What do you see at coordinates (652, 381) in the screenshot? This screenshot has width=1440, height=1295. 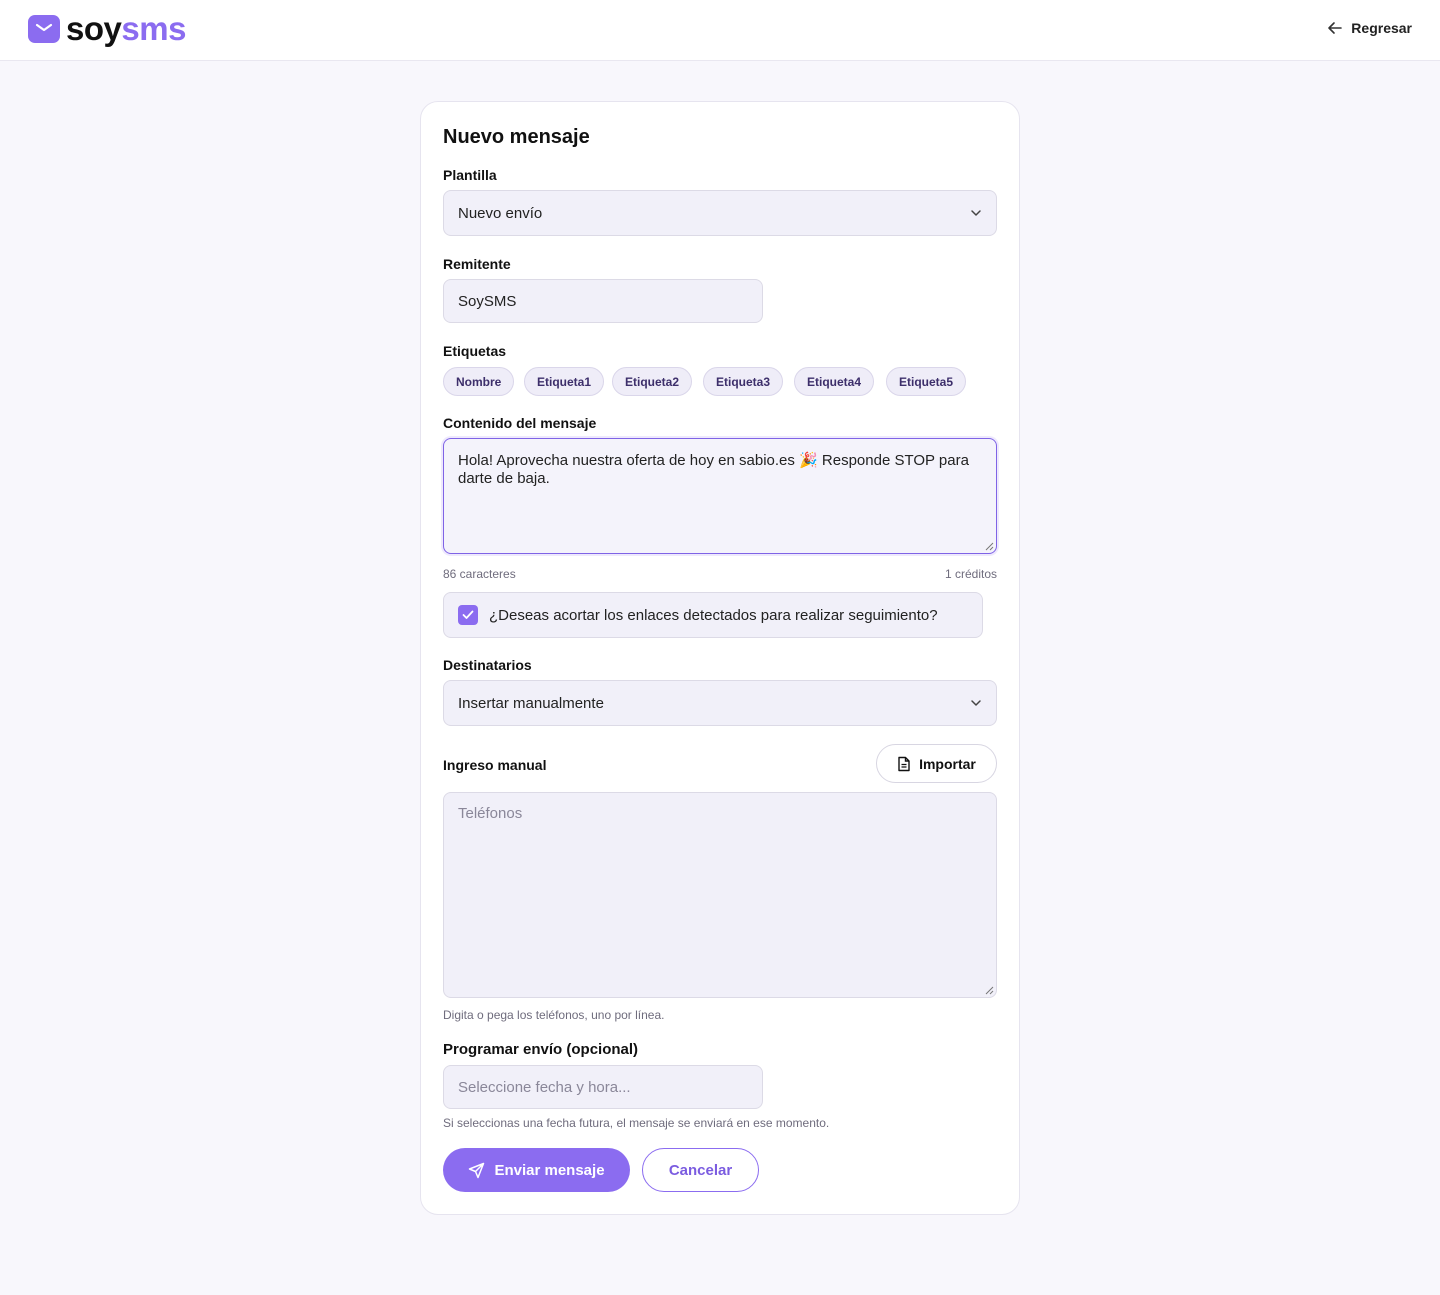 I see `tag-chip-etiqueta2: Etiqueta2` at bounding box center [652, 381].